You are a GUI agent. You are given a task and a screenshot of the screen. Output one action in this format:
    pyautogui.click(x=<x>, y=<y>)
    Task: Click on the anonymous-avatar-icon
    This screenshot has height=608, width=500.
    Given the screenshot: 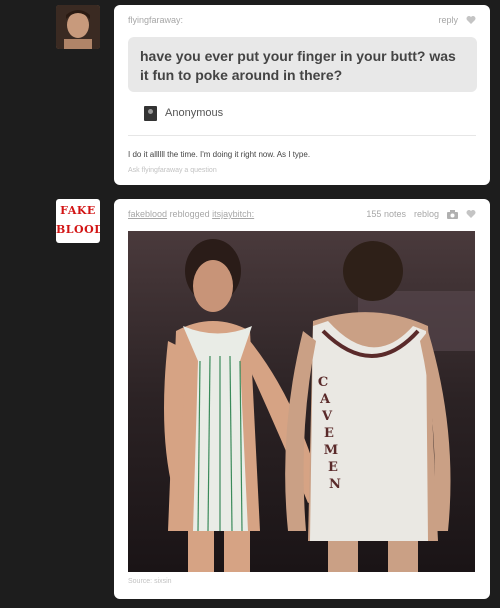 What is the action you would take?
    pyautogui.click(x=150, y=113)
    